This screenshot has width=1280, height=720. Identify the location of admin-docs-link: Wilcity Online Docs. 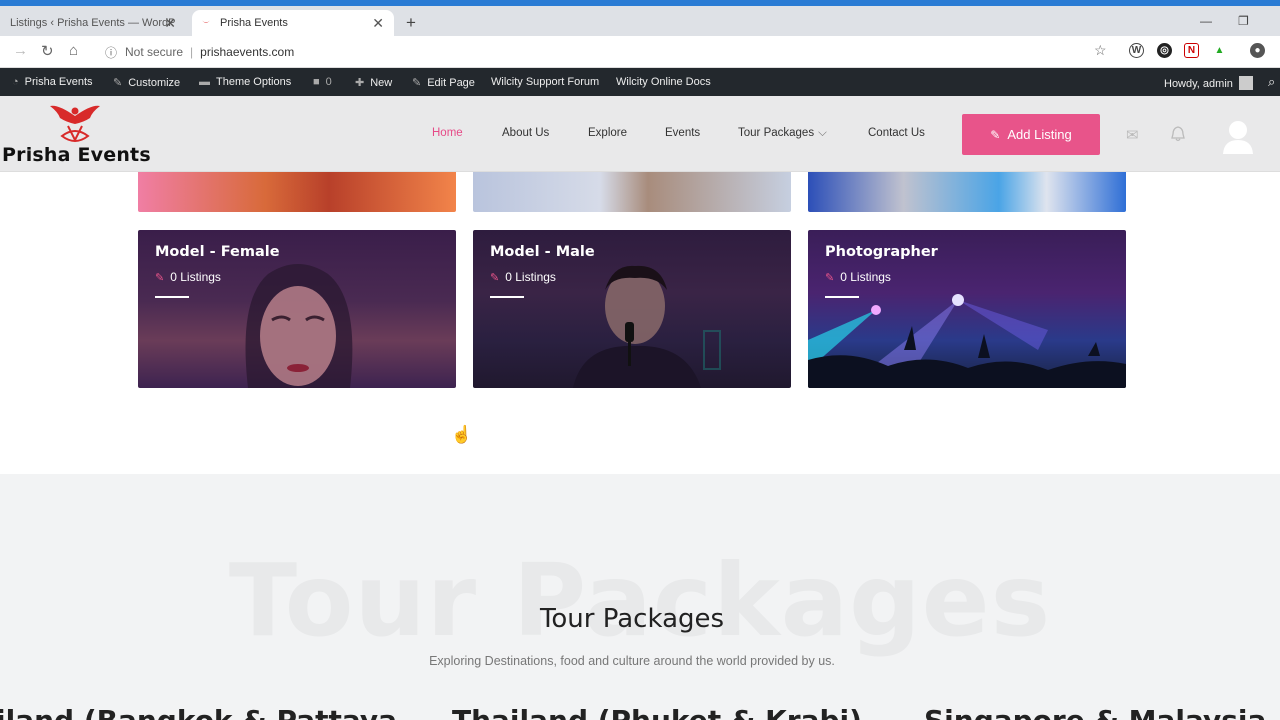
(663, 82).